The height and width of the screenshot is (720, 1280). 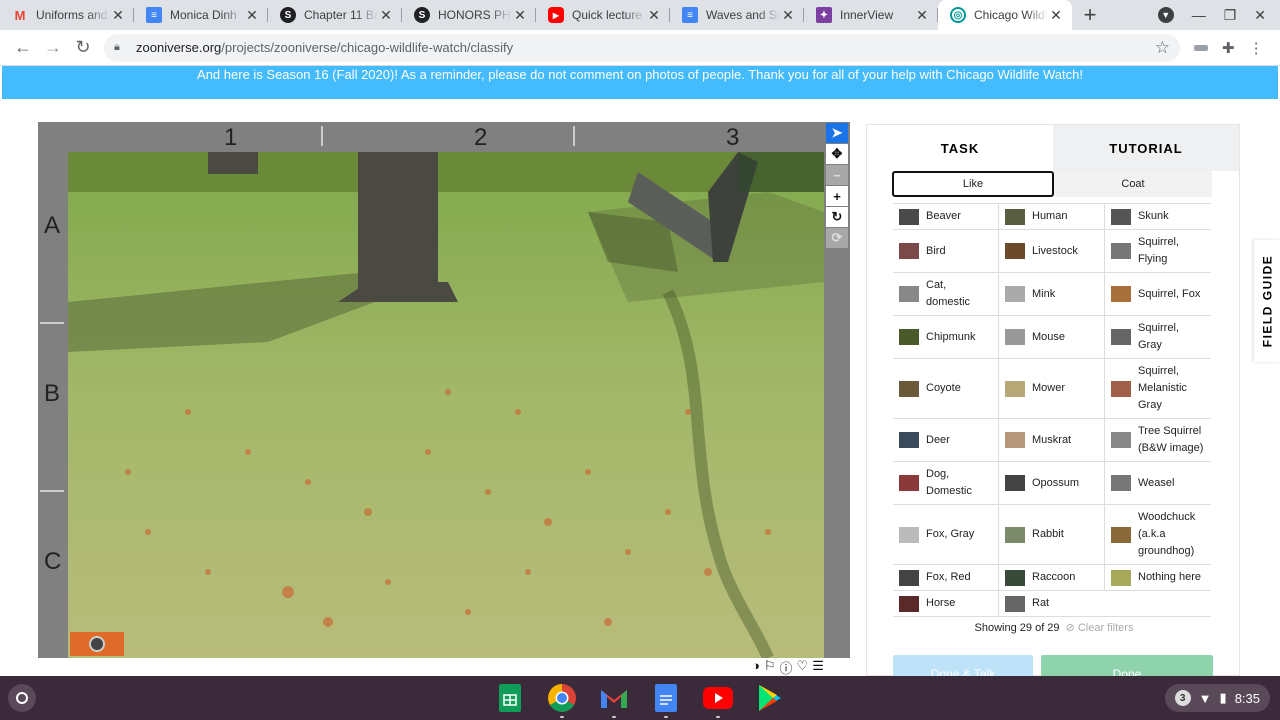 I want to click on species-choice: Mink, so click(x=1052, y=294).